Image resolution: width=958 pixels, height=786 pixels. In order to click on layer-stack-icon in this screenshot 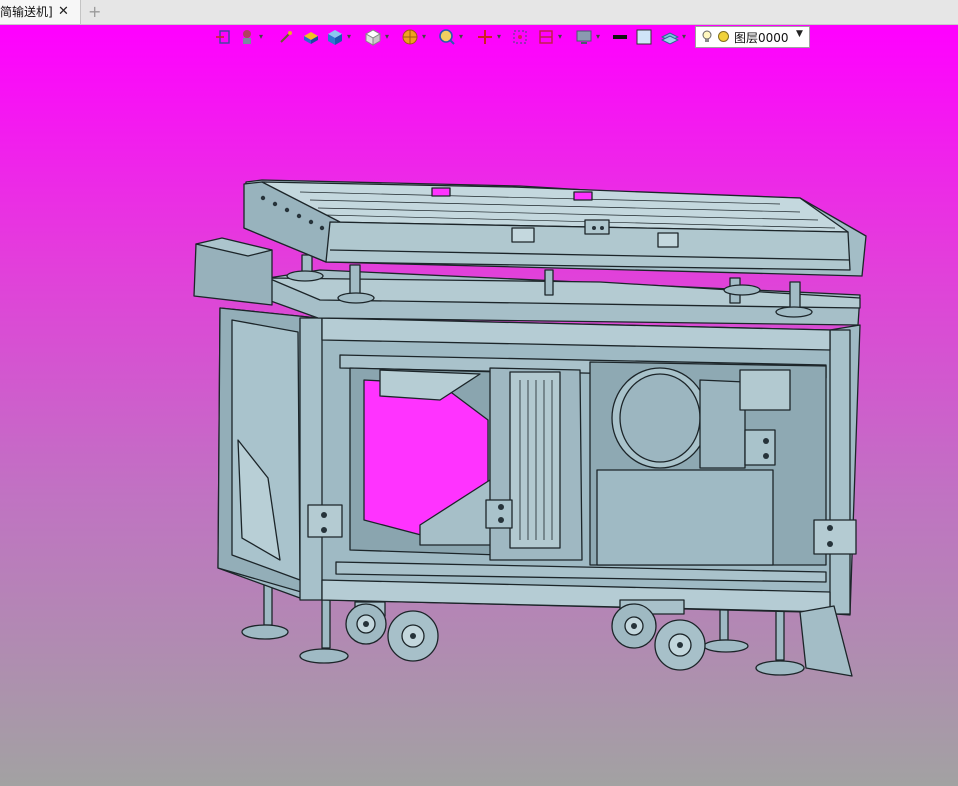, I will do `click(670, 37)`.